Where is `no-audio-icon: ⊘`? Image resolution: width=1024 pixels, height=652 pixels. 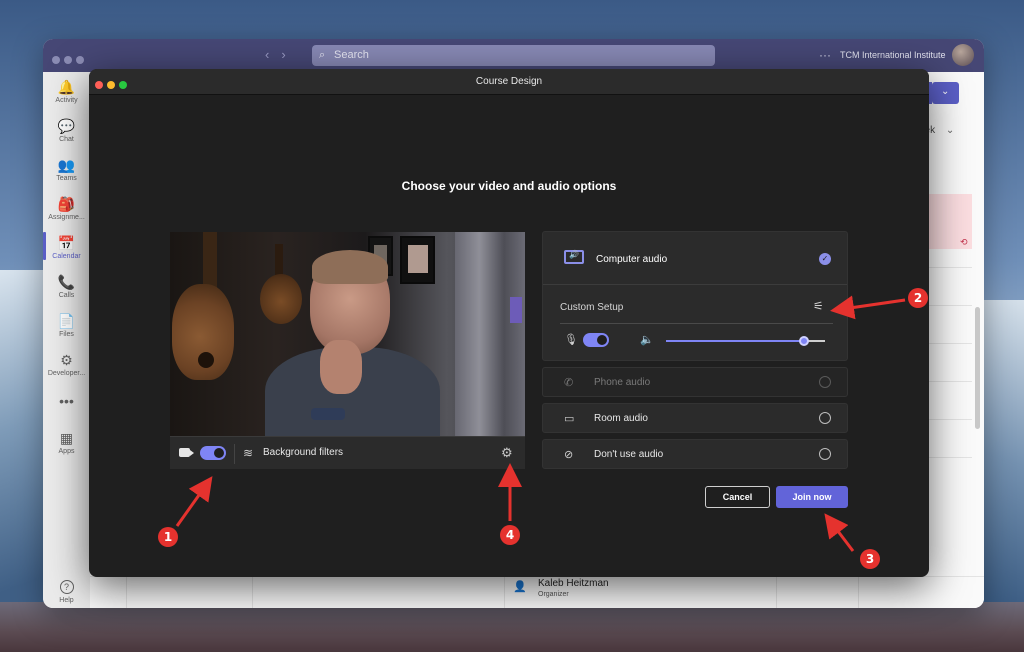
no-audio-icon: ⊘ is located at coordinates (569, 455).